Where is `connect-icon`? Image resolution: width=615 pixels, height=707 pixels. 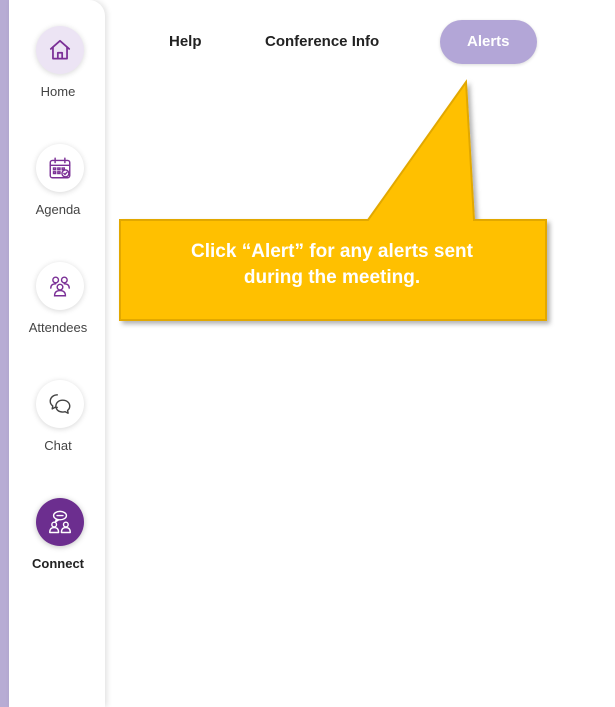
connect-icon is located at coordinates (60, 522).